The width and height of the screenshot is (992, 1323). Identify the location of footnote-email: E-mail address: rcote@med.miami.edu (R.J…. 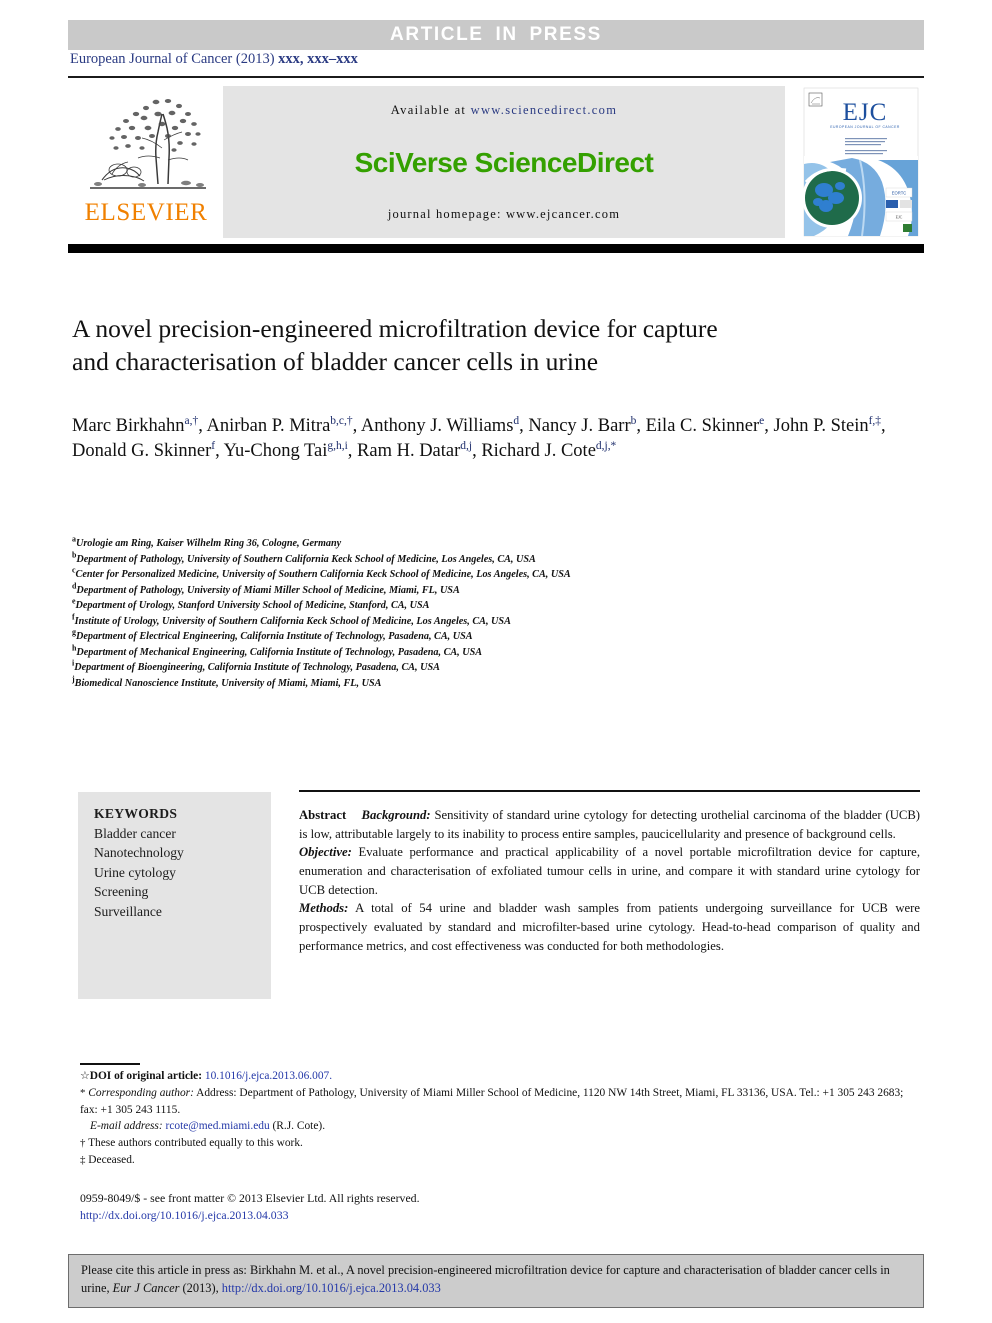
(500, 1126).